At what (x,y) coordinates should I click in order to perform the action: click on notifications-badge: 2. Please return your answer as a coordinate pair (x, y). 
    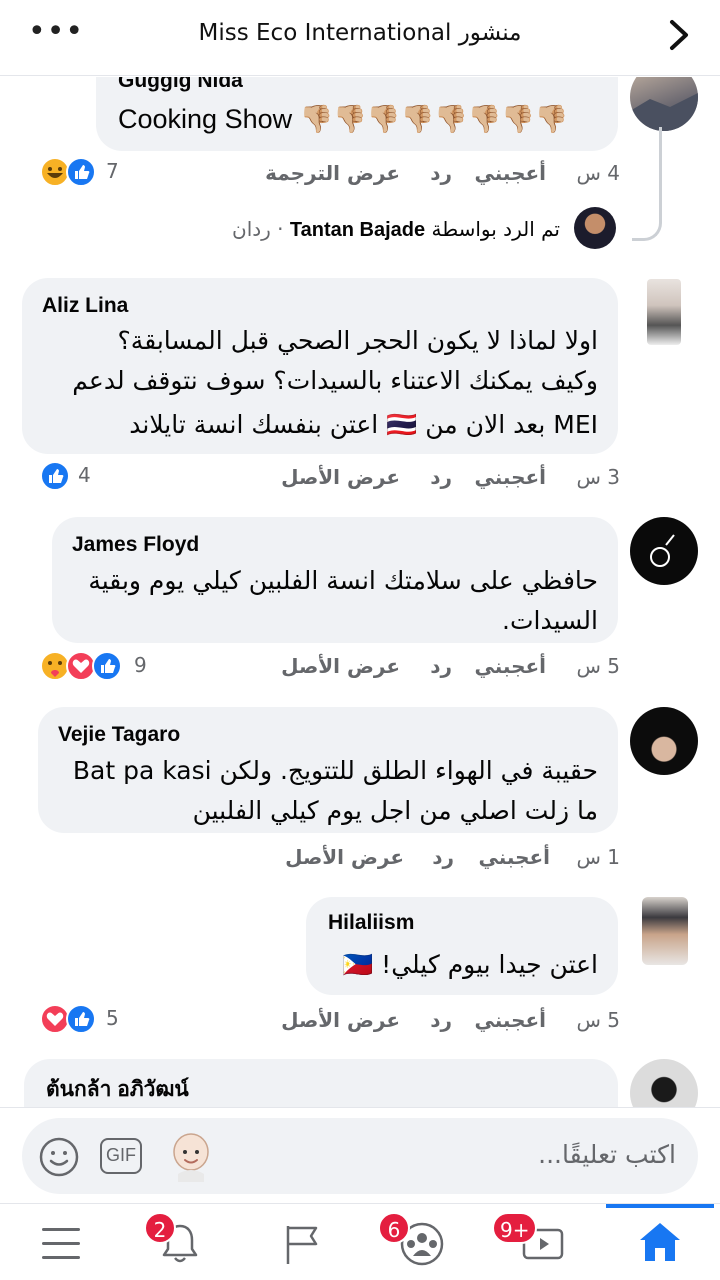
    Looking at the image, I should click on (160, 1228).